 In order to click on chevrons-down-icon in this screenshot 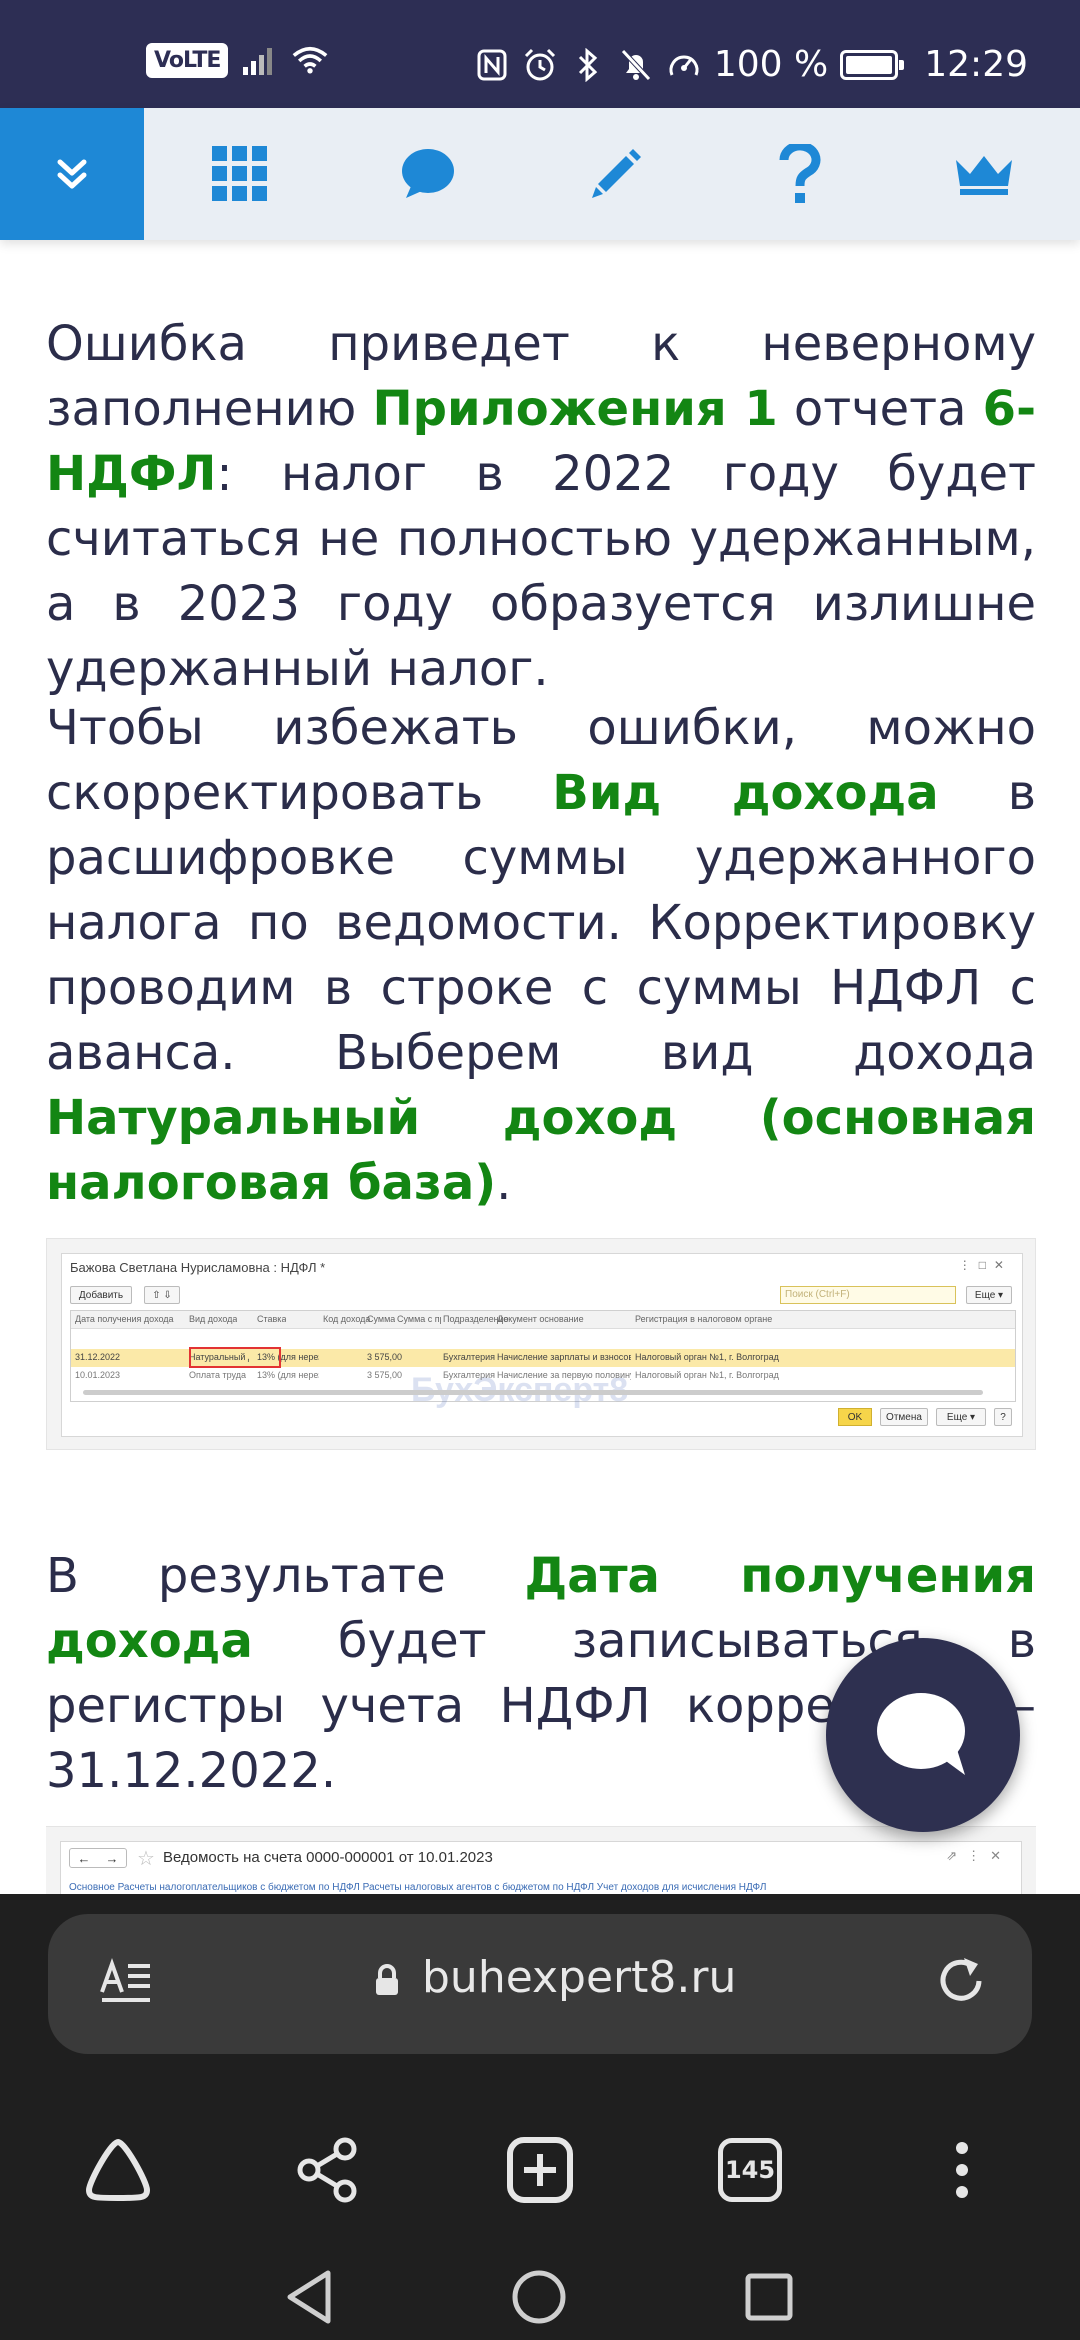, I will do `click(72, 174)`.